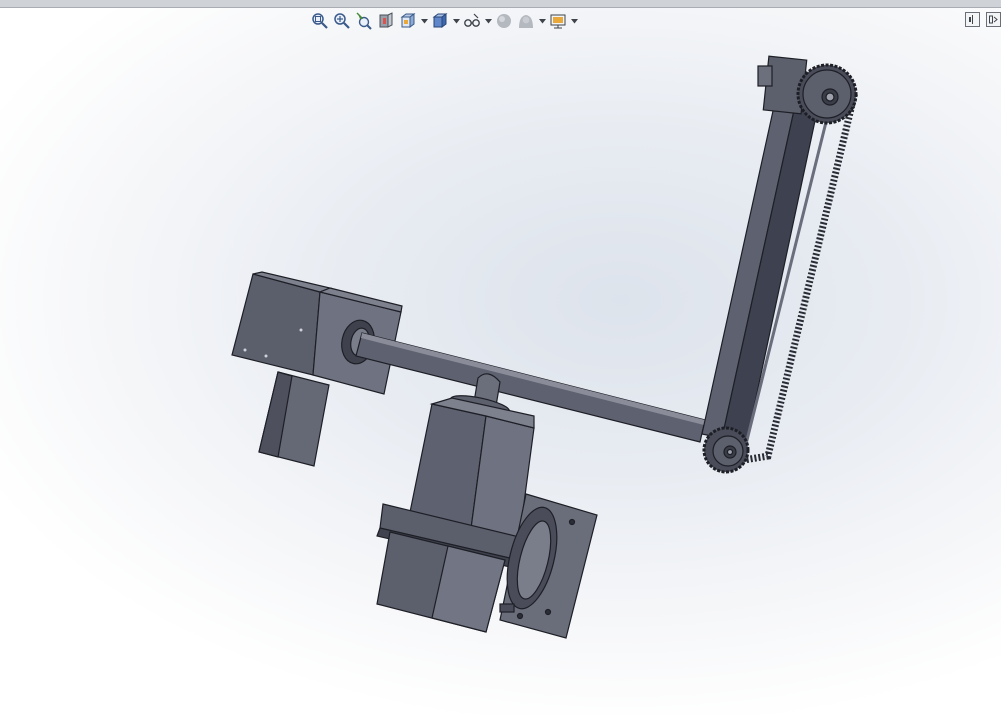  Describe the element at coordinates (726, 450) in the screenshot. I see `bottom-sprocket` at that location.